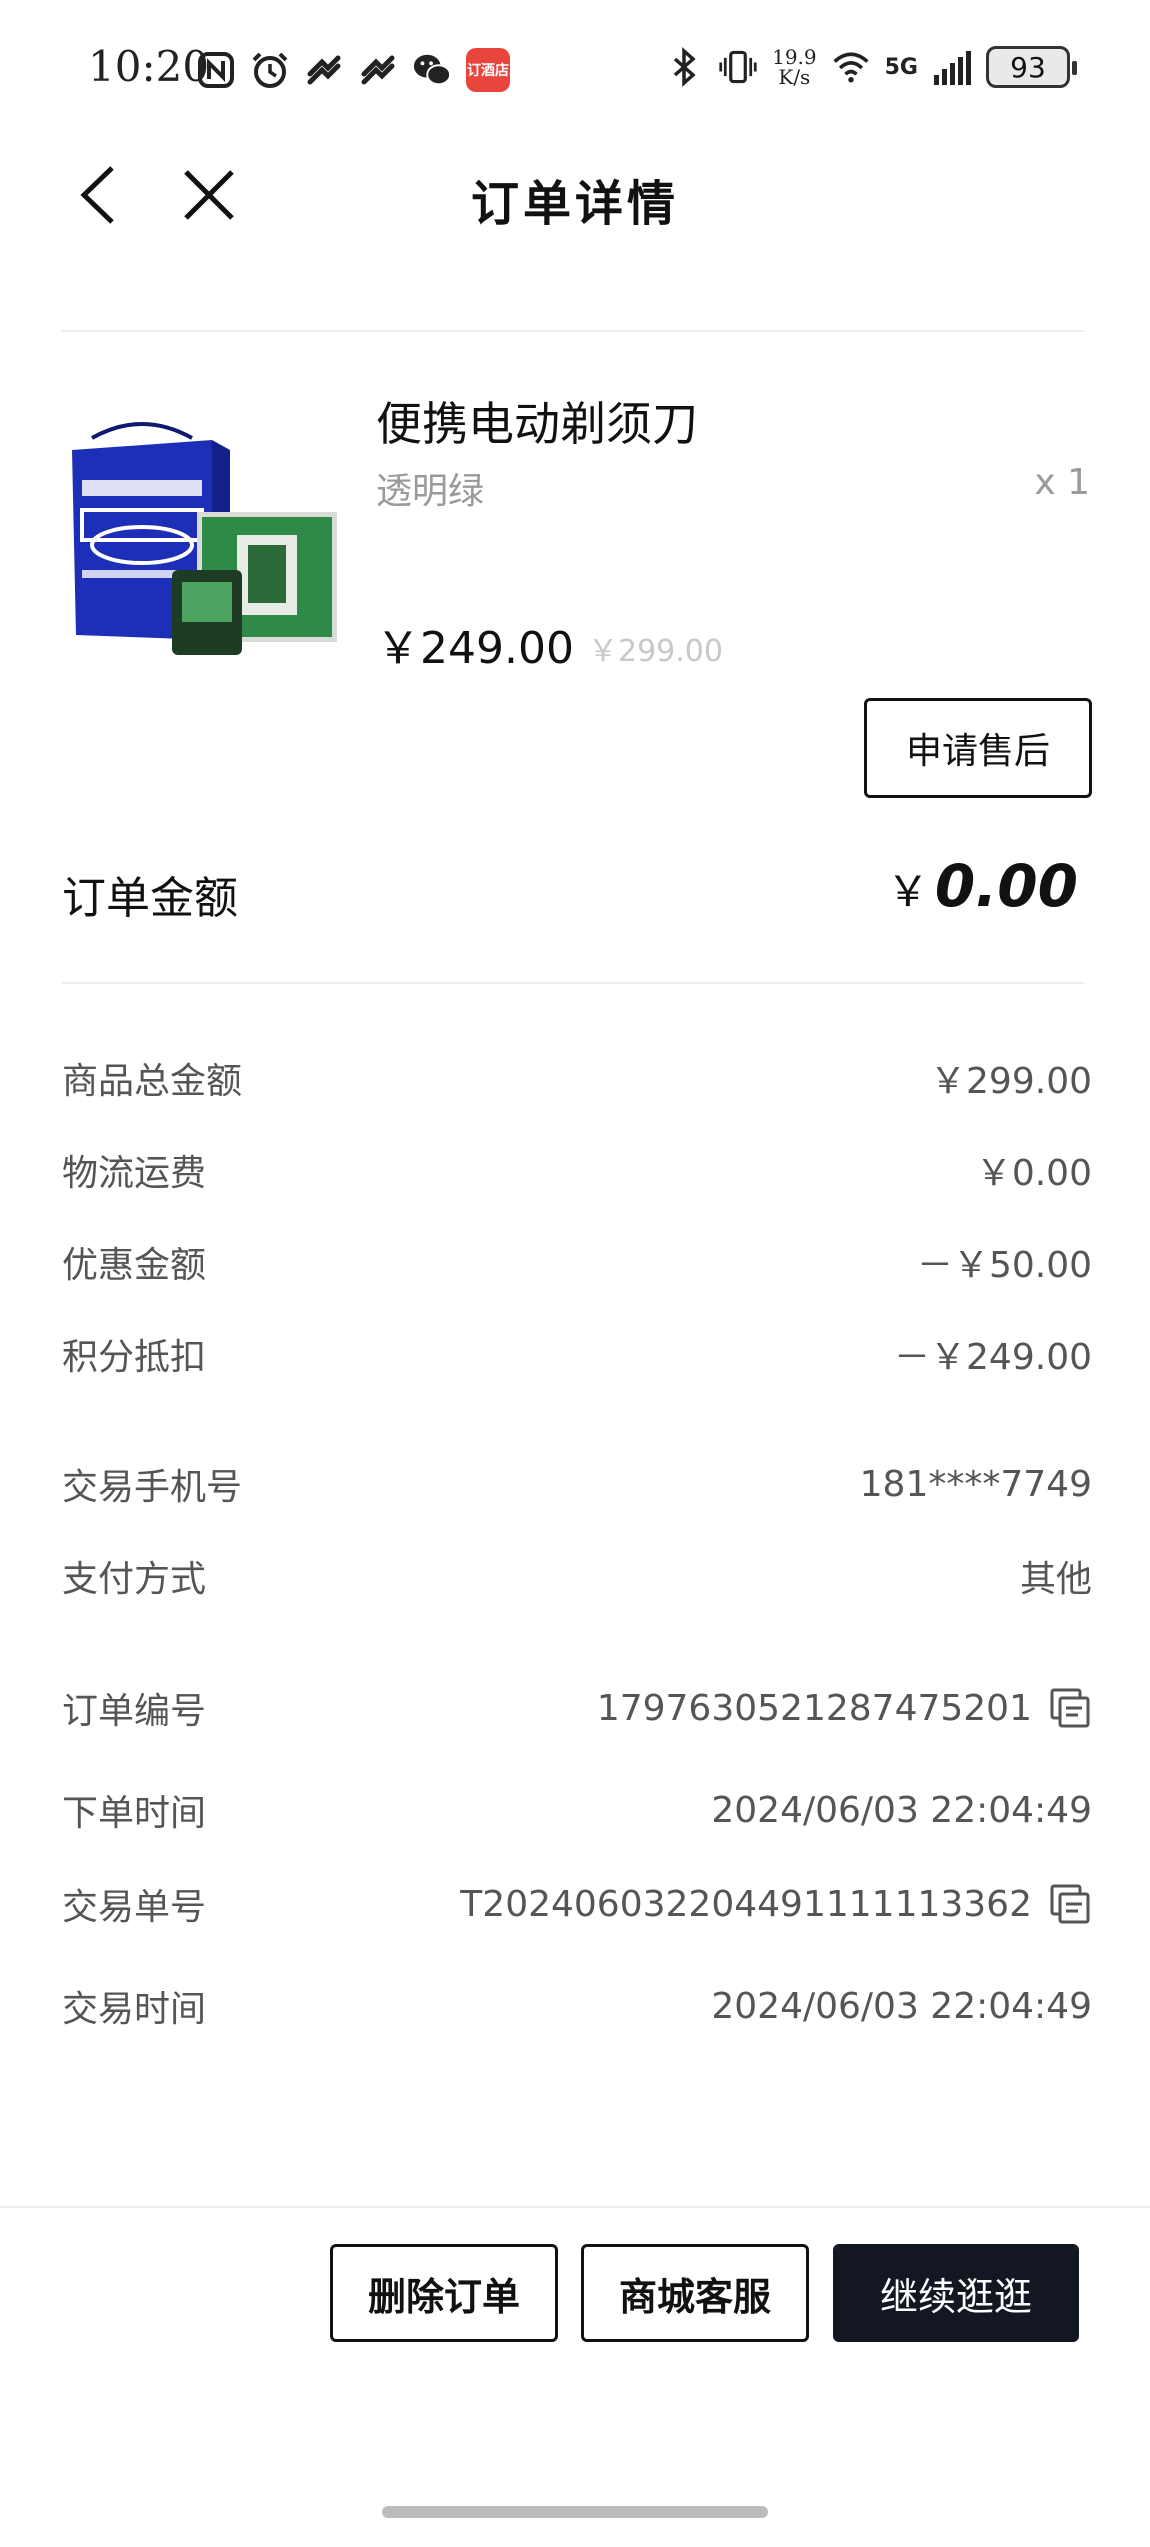  Describe the element at coordinates (577, 1170) in the screenshot. I see `price-row-shipping: 物流运费 ￥0.00` at that location.